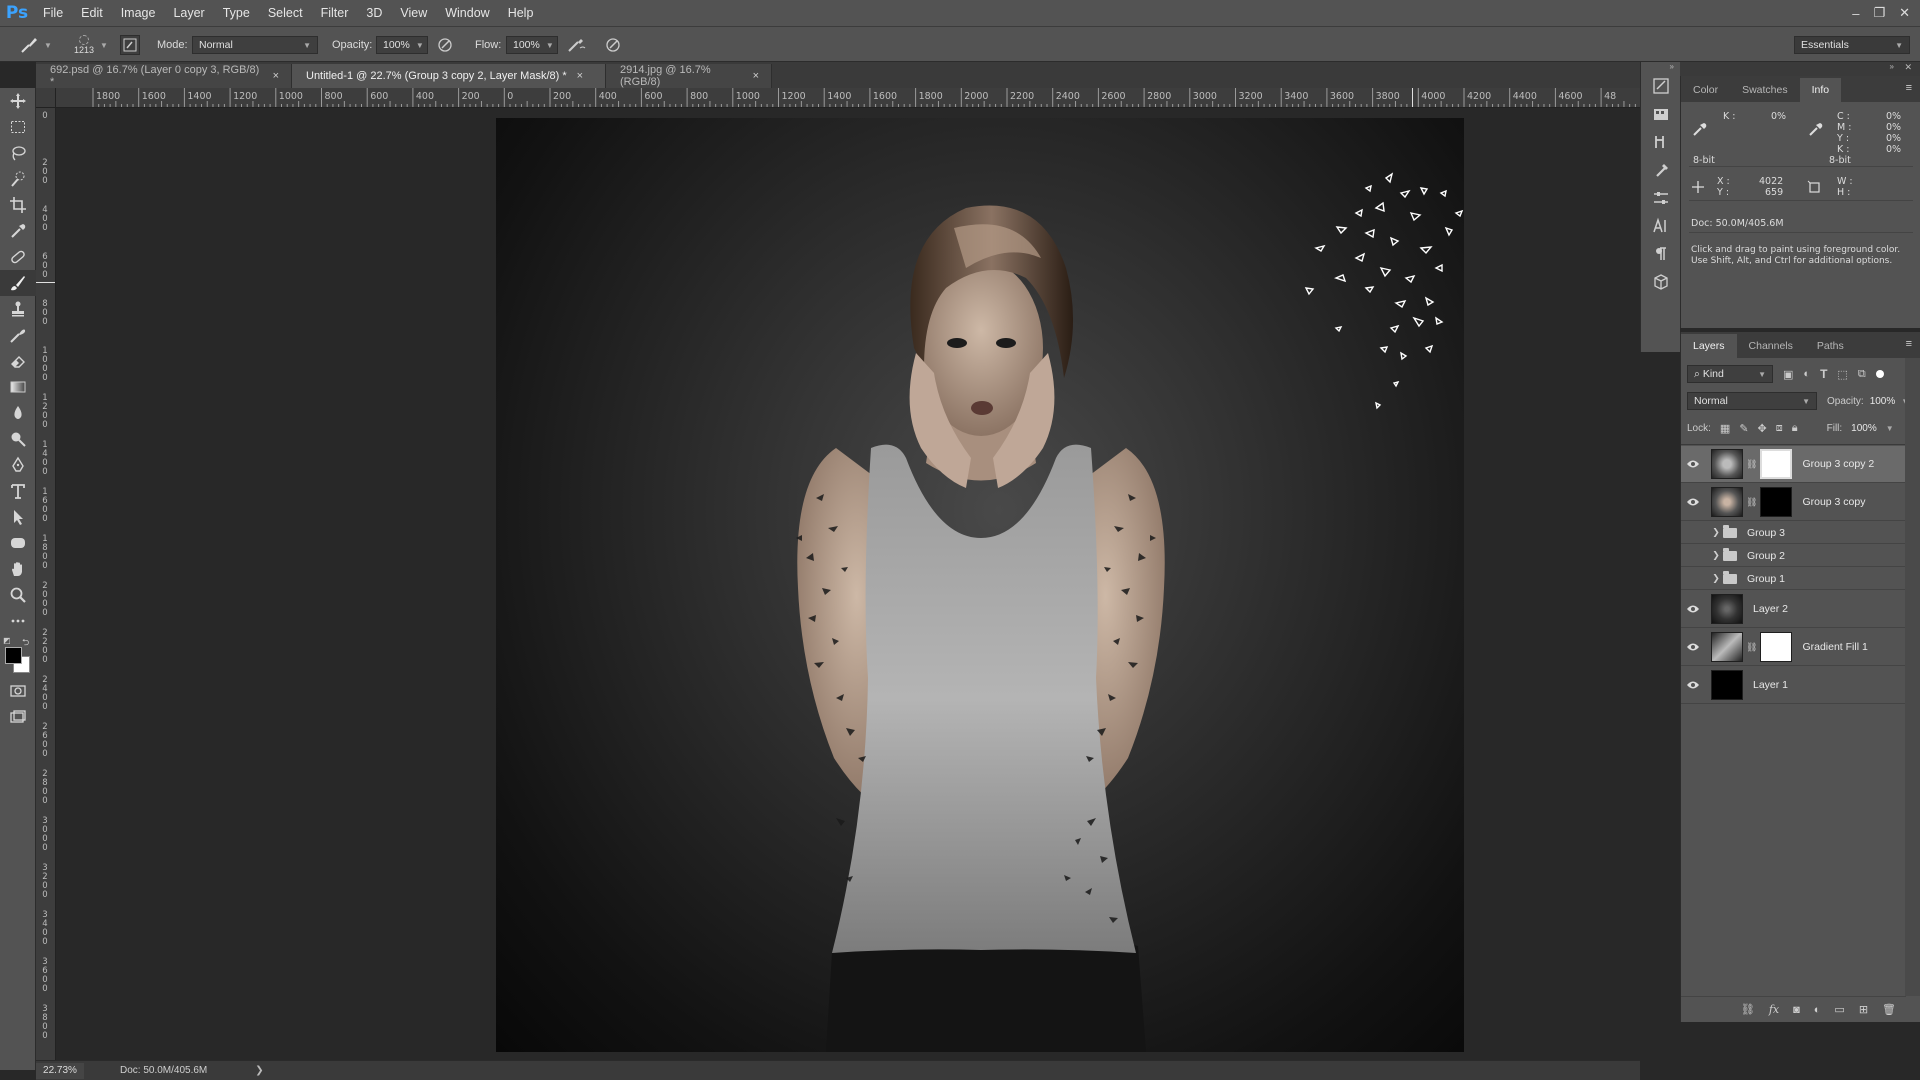  I want to click on menu-type: Type, so click(236, 13).